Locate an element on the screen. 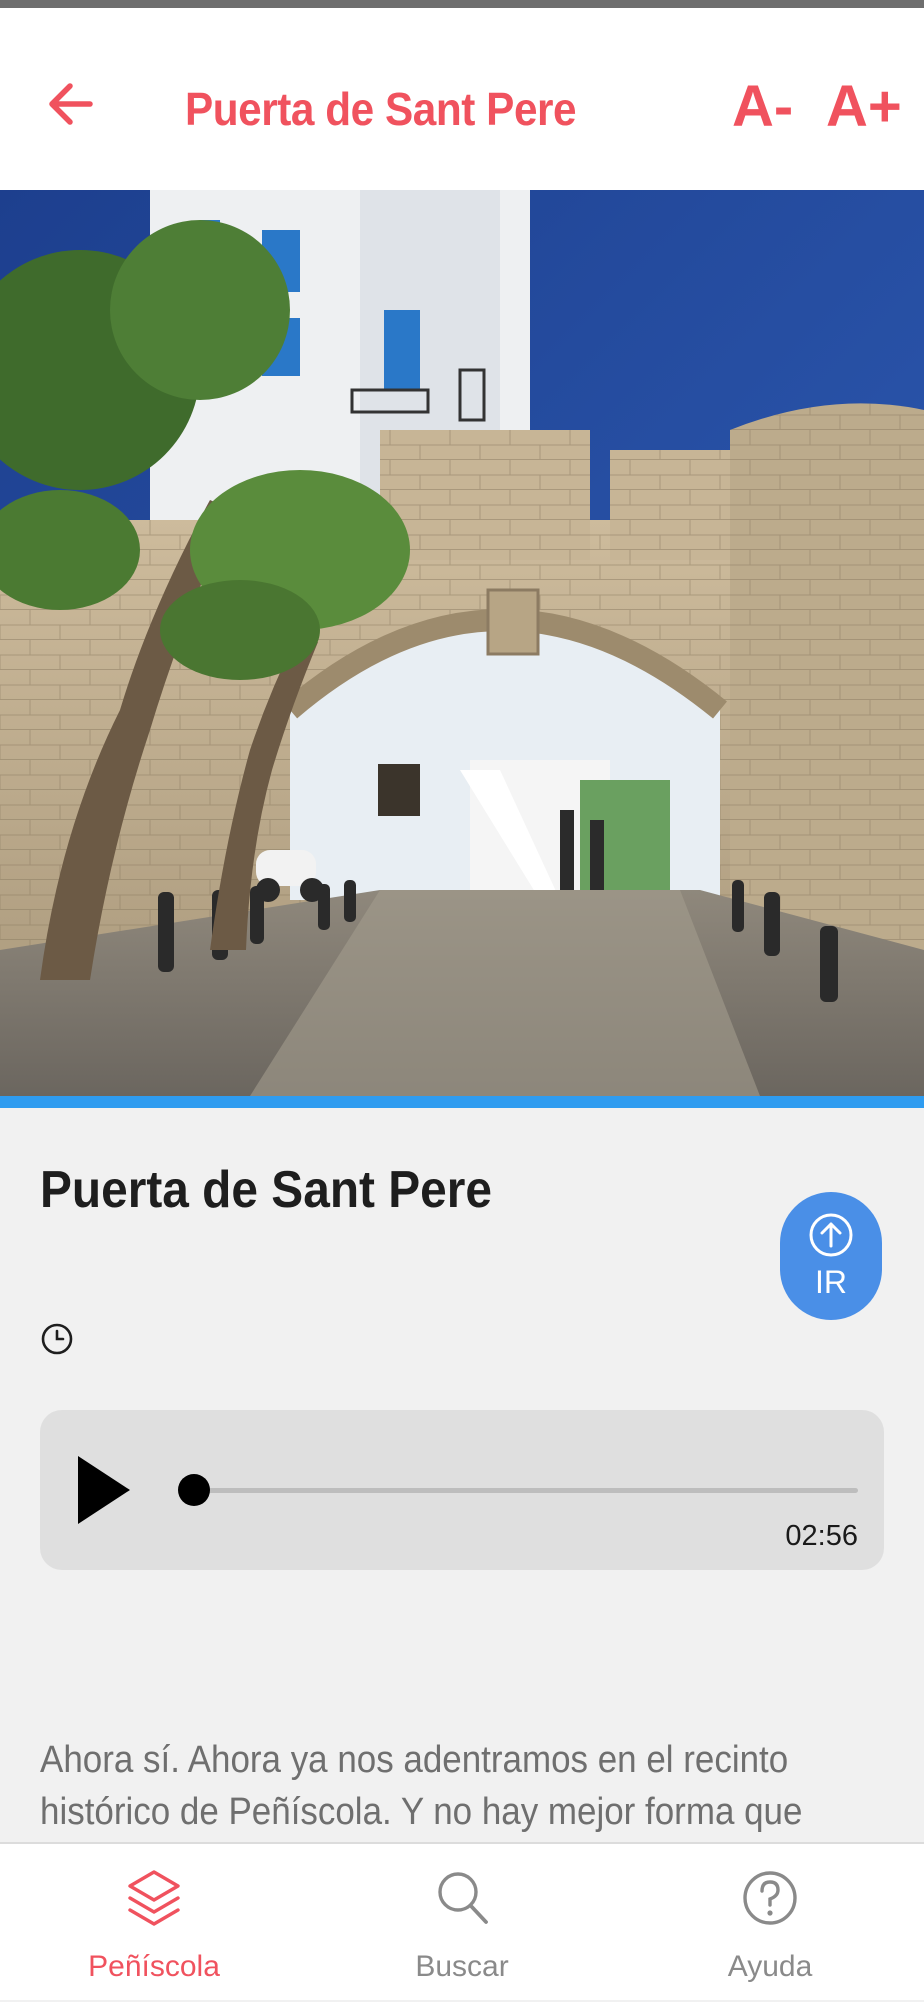 The image size is (924, 2002). nav-label-peniscola: Peñíscola is located at coordinates (154, 1966).